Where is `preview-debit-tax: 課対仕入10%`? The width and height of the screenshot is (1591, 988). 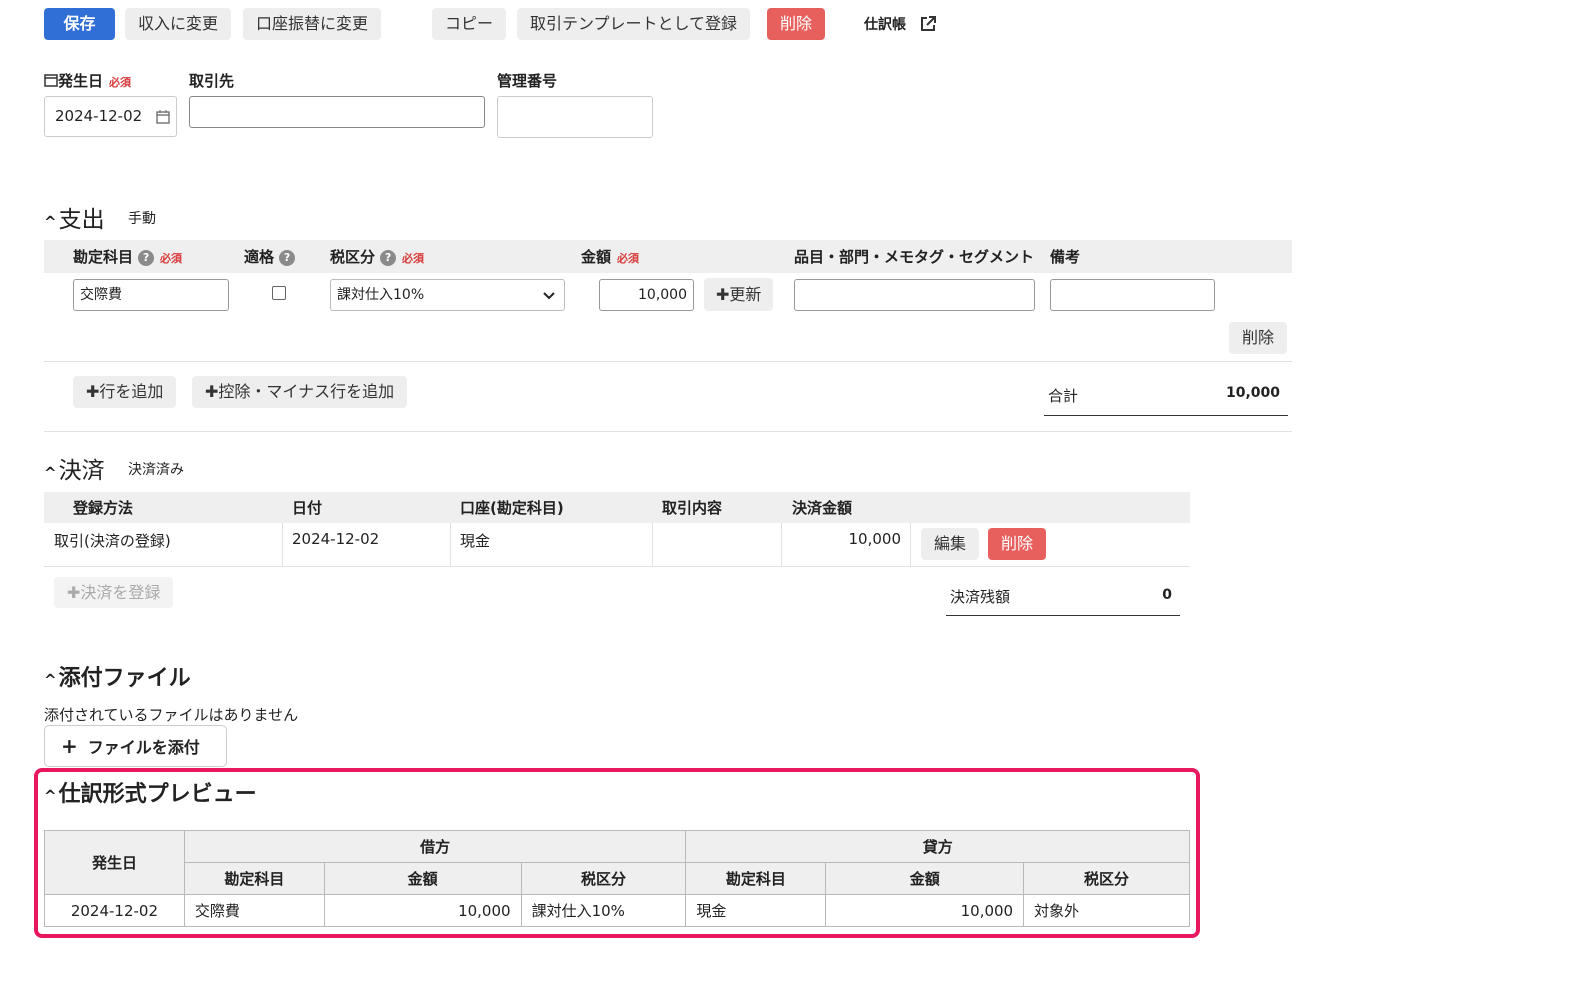
preview-debit-tax: 課対仕入10% is located at coordinates (603, 910).